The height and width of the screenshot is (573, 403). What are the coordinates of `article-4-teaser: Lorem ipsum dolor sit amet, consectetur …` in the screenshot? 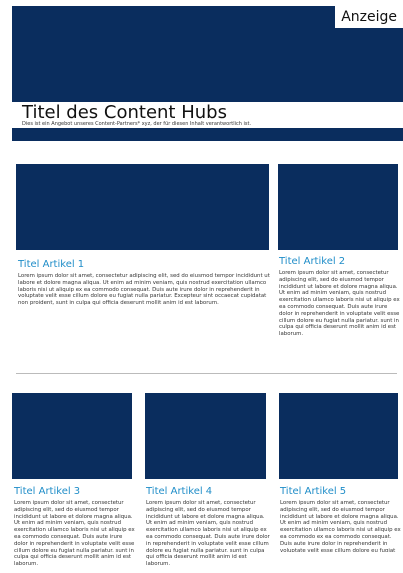 It's located at (208, 534).